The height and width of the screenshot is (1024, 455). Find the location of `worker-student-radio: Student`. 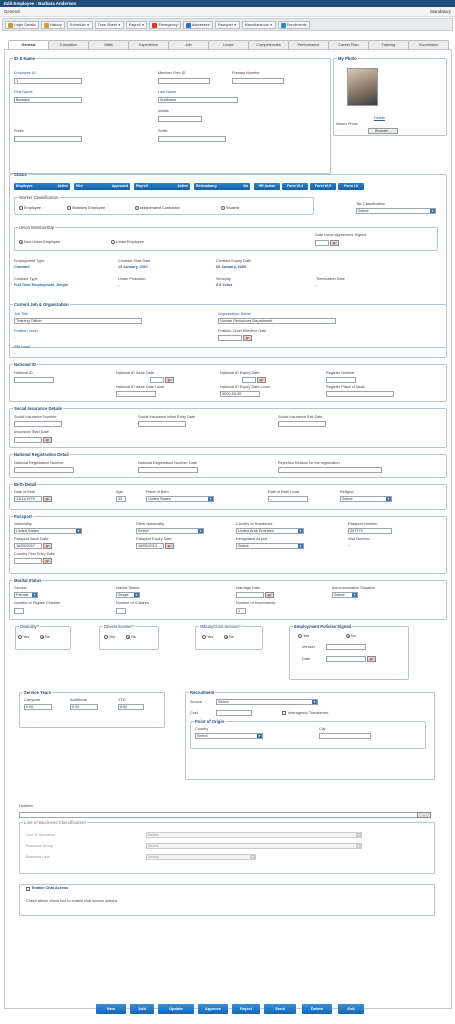

worker-student-radio: Student is located at coordinates (230, 208).